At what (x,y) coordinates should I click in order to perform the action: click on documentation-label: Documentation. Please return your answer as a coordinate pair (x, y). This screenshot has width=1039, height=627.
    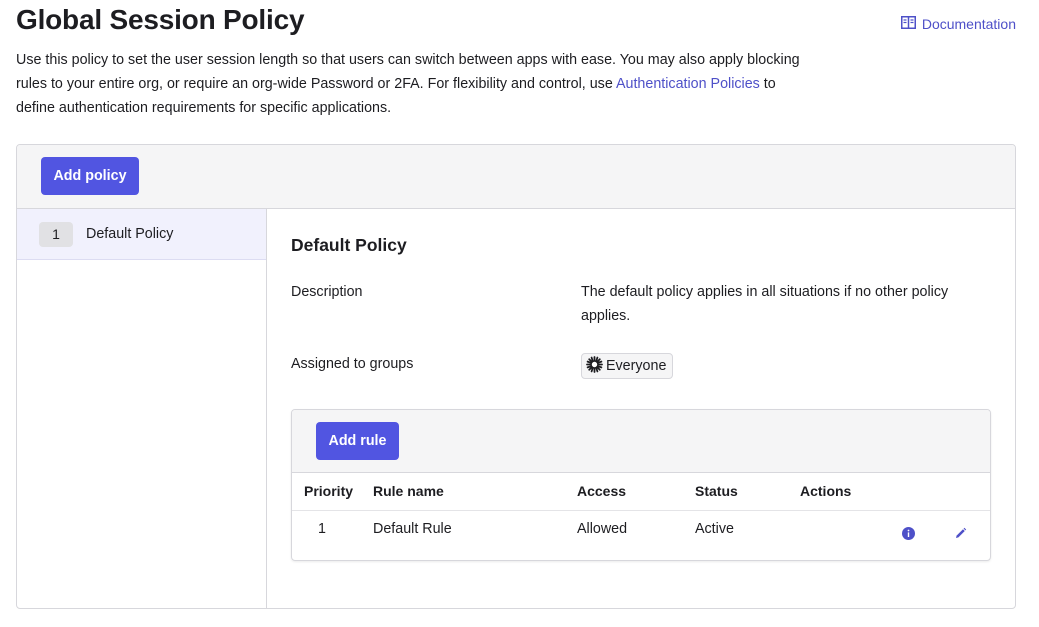
    Looking at the image, I should click on (968, 24).